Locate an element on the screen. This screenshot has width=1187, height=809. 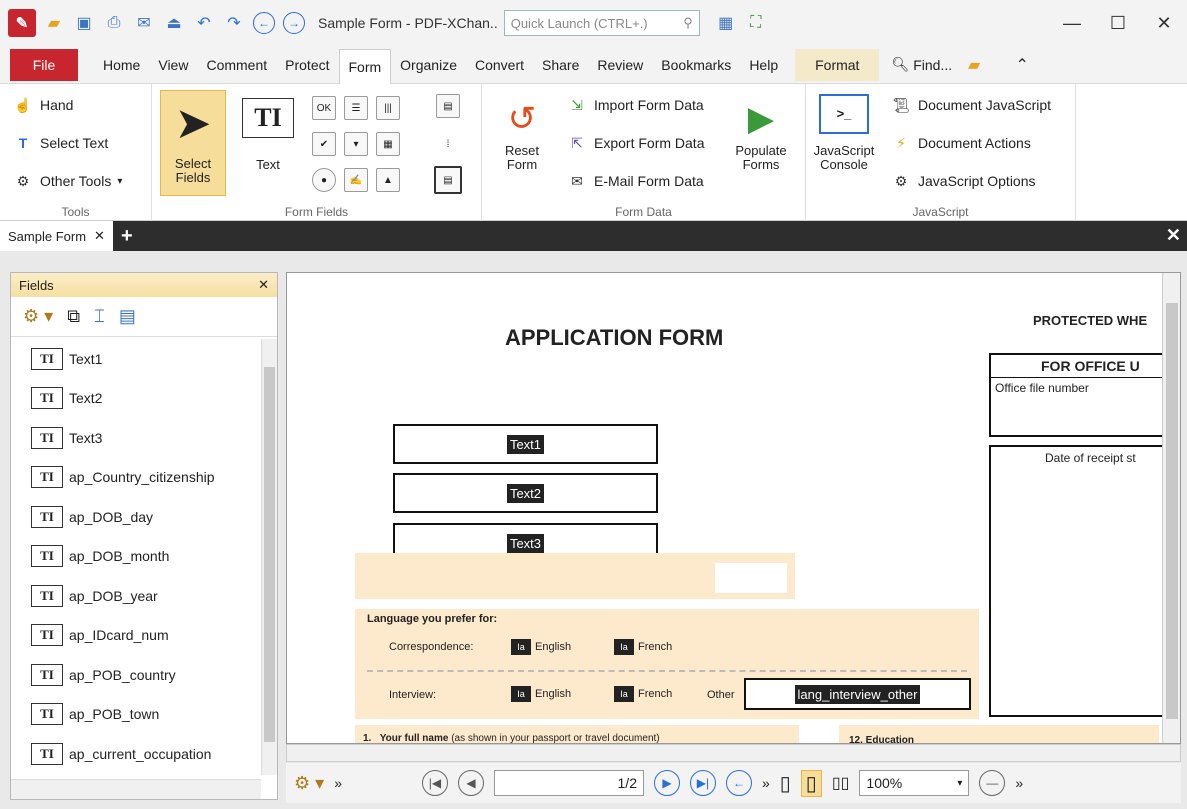
last-page-button: ▶| is located at coordinates (702, 783).